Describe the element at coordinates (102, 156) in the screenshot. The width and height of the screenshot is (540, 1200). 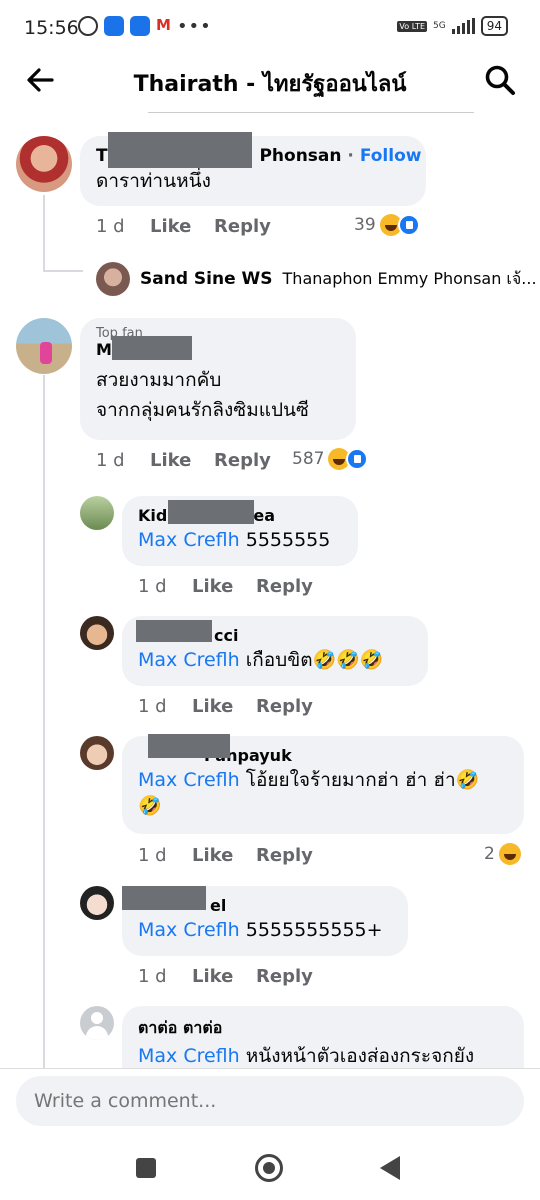
I see `comment-author-start: T` at that location.